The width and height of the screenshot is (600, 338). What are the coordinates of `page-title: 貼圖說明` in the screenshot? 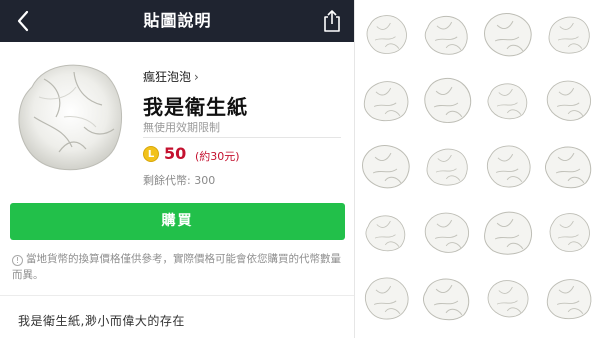 It's located at (177, 20).